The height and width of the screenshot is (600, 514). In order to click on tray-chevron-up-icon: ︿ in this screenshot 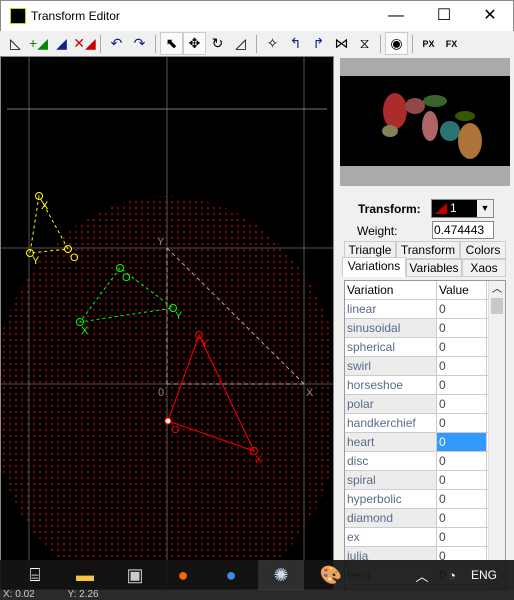, I will do `click(422, 575)`.